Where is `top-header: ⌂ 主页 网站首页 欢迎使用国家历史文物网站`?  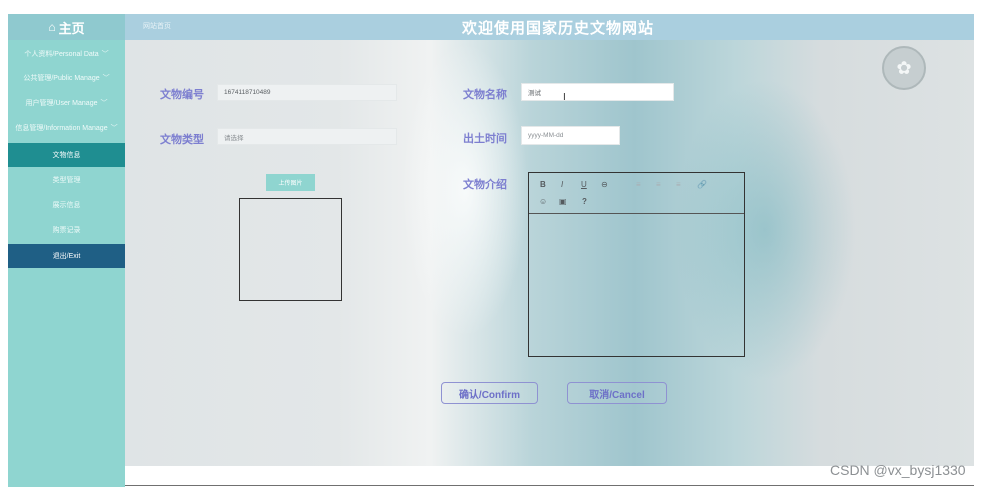
top-header: ⌂ 主页 网站首页 欢迎使用国家历史文物网站 is located at coordinates (491, 27).